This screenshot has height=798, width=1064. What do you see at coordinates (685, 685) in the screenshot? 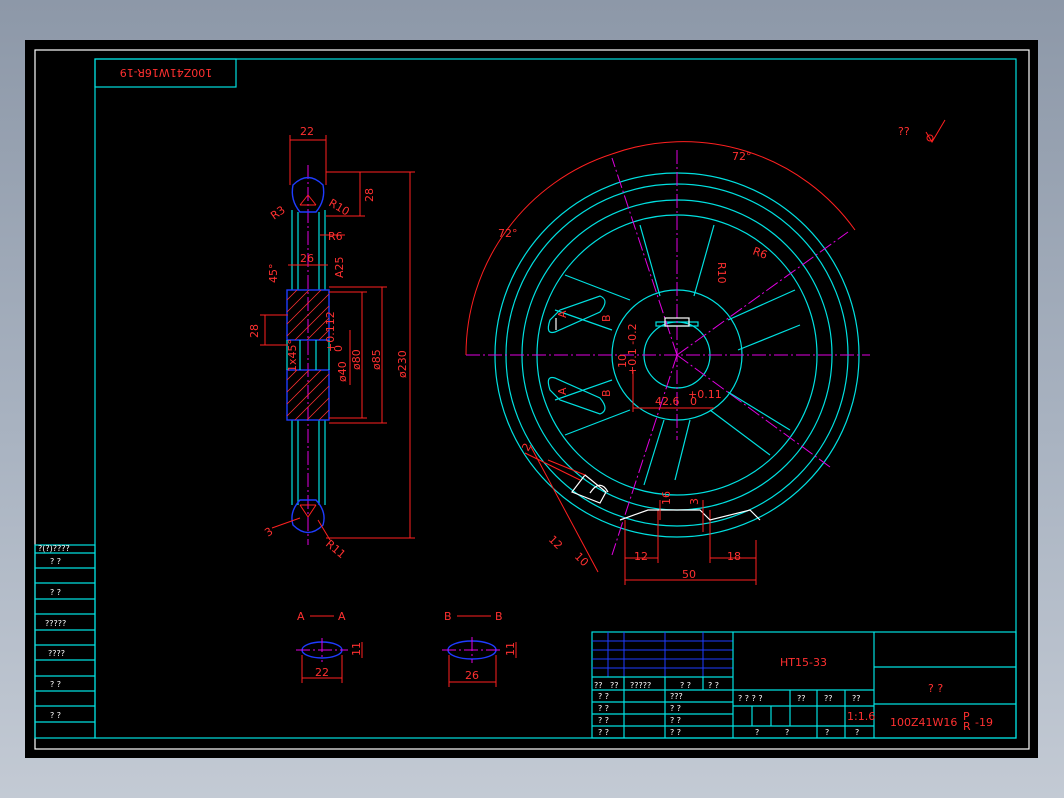
I see `header-3: ? ?` at bounding box center [685, 685].